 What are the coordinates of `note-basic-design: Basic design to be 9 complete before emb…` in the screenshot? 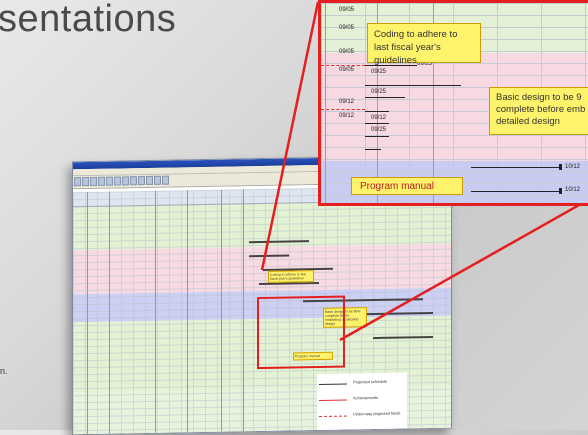 It's located at (538, 111).